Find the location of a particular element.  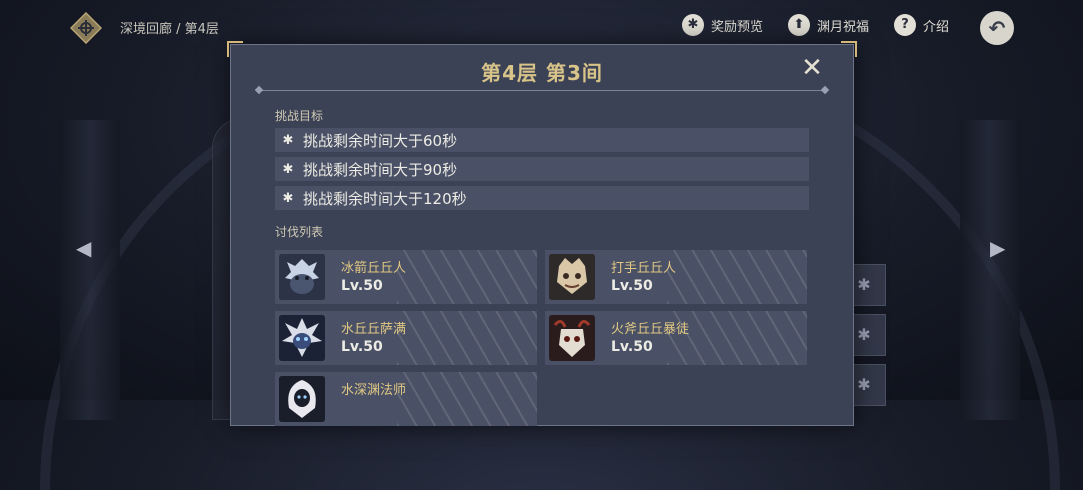

ice-archer-hilichurl-portrait is located at coordinates (302, 277).